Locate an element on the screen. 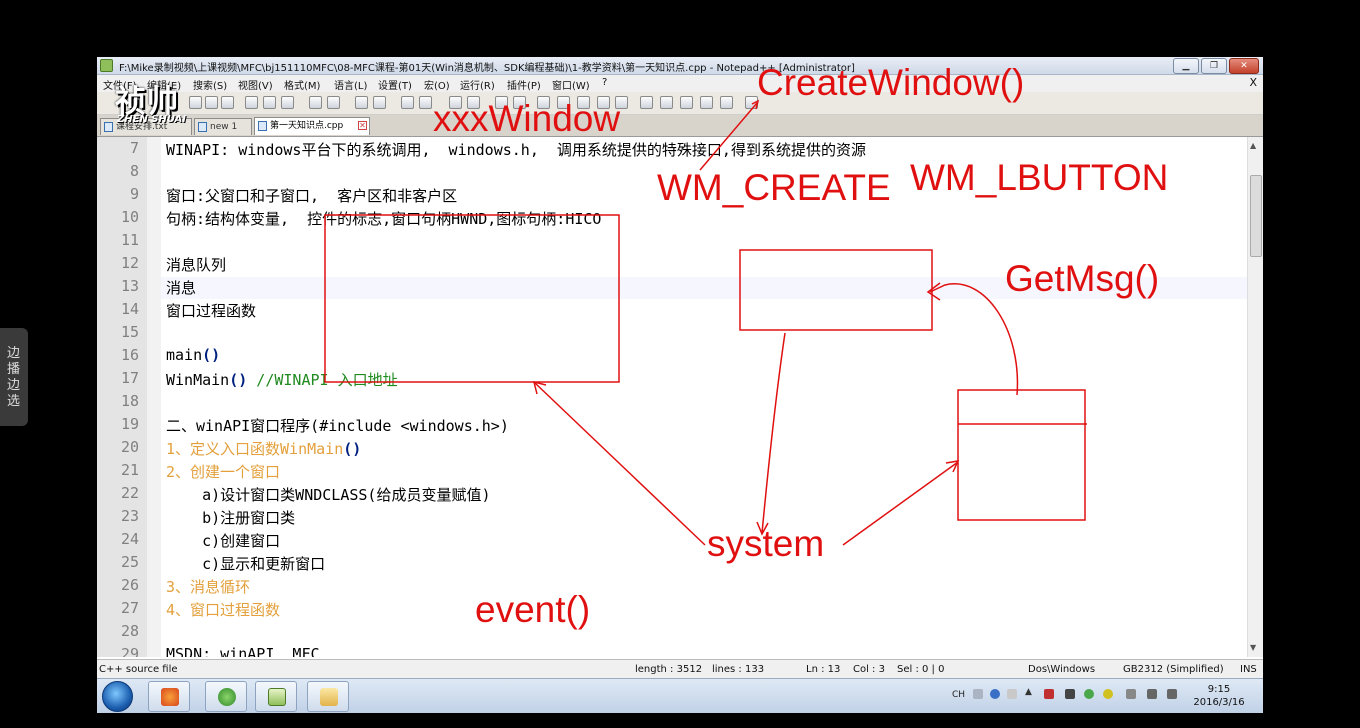 Image resolution: width=1360 pixels, height=728 pixels. annotation-createwindow: CreateWindow() is located at coordinates (891, 82).